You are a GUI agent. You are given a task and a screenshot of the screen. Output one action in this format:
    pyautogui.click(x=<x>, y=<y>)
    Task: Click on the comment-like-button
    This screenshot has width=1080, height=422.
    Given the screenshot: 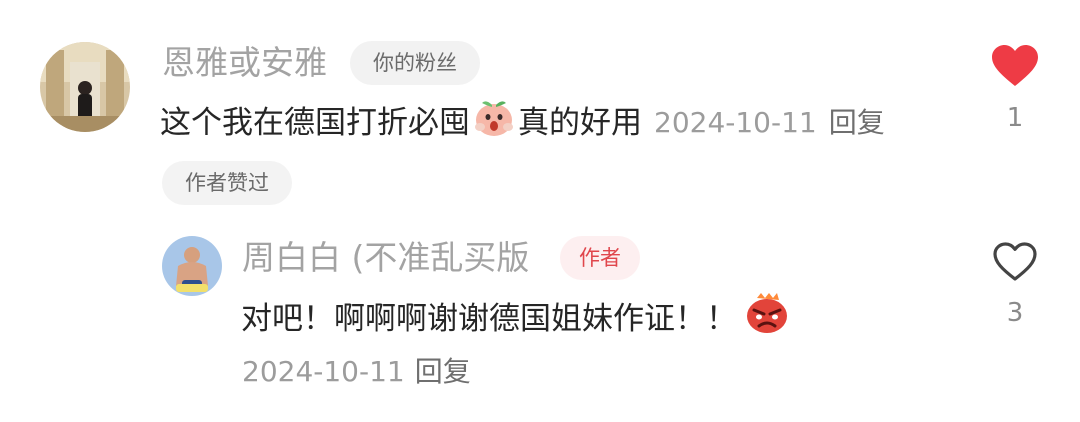 What is the action you would take?
    pyautogui.click(x=1015, y=66)
    